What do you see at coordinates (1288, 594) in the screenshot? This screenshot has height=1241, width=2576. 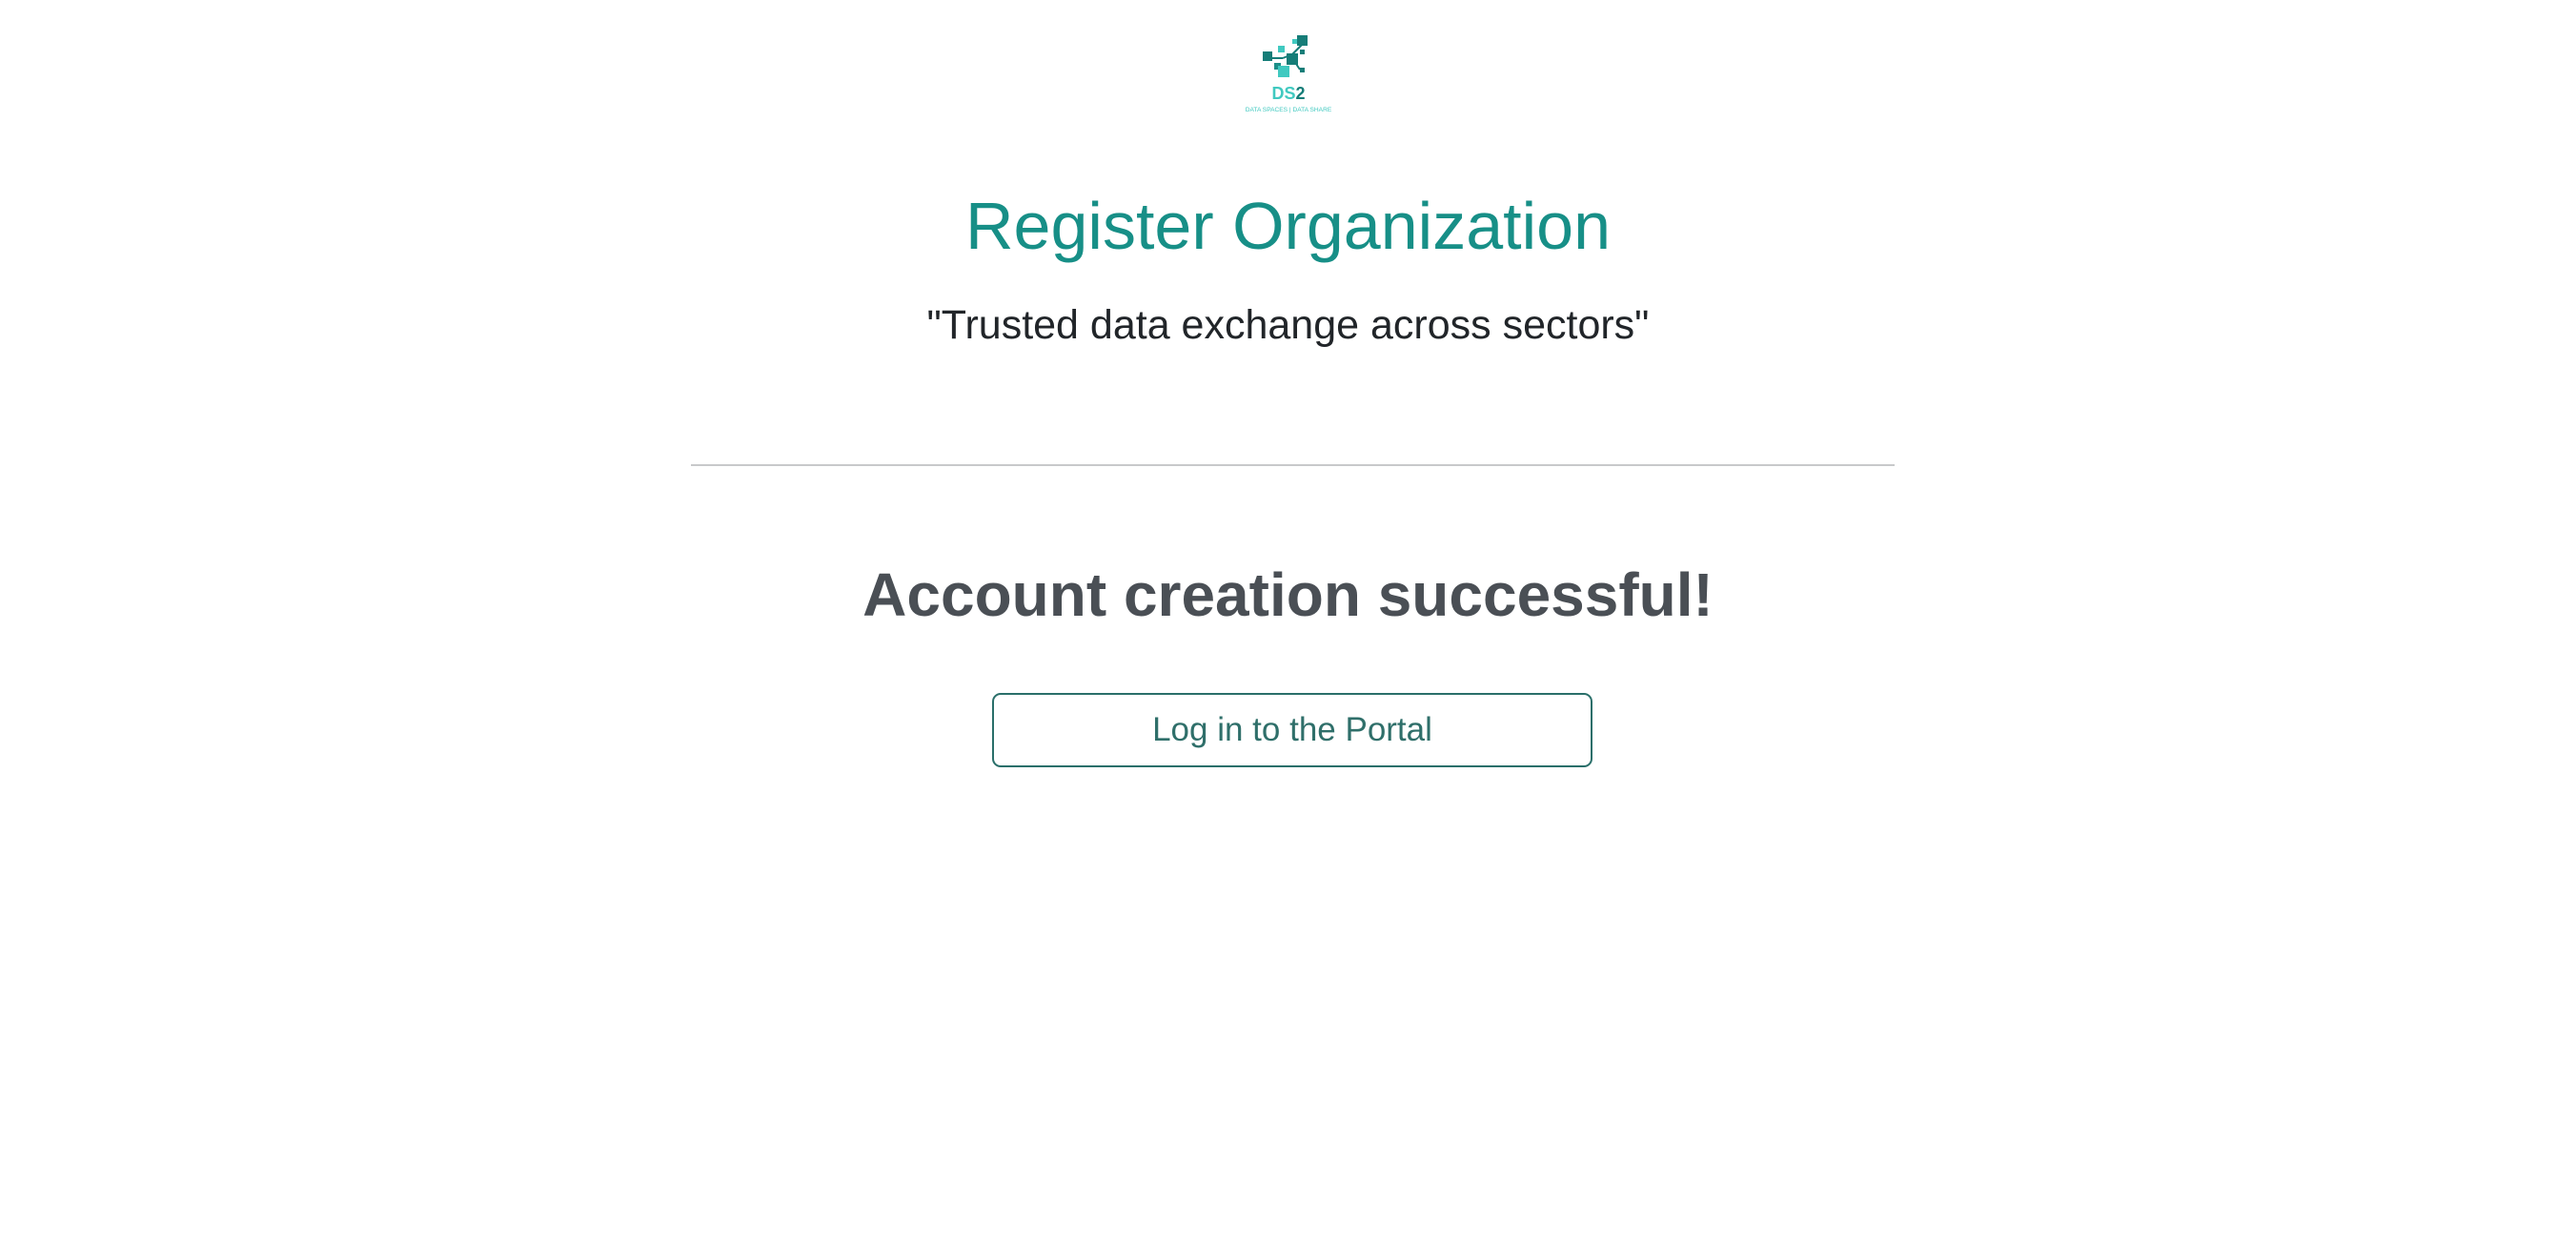 I see `success-message: Account creation successful!` at bounding box center [1288, 594].